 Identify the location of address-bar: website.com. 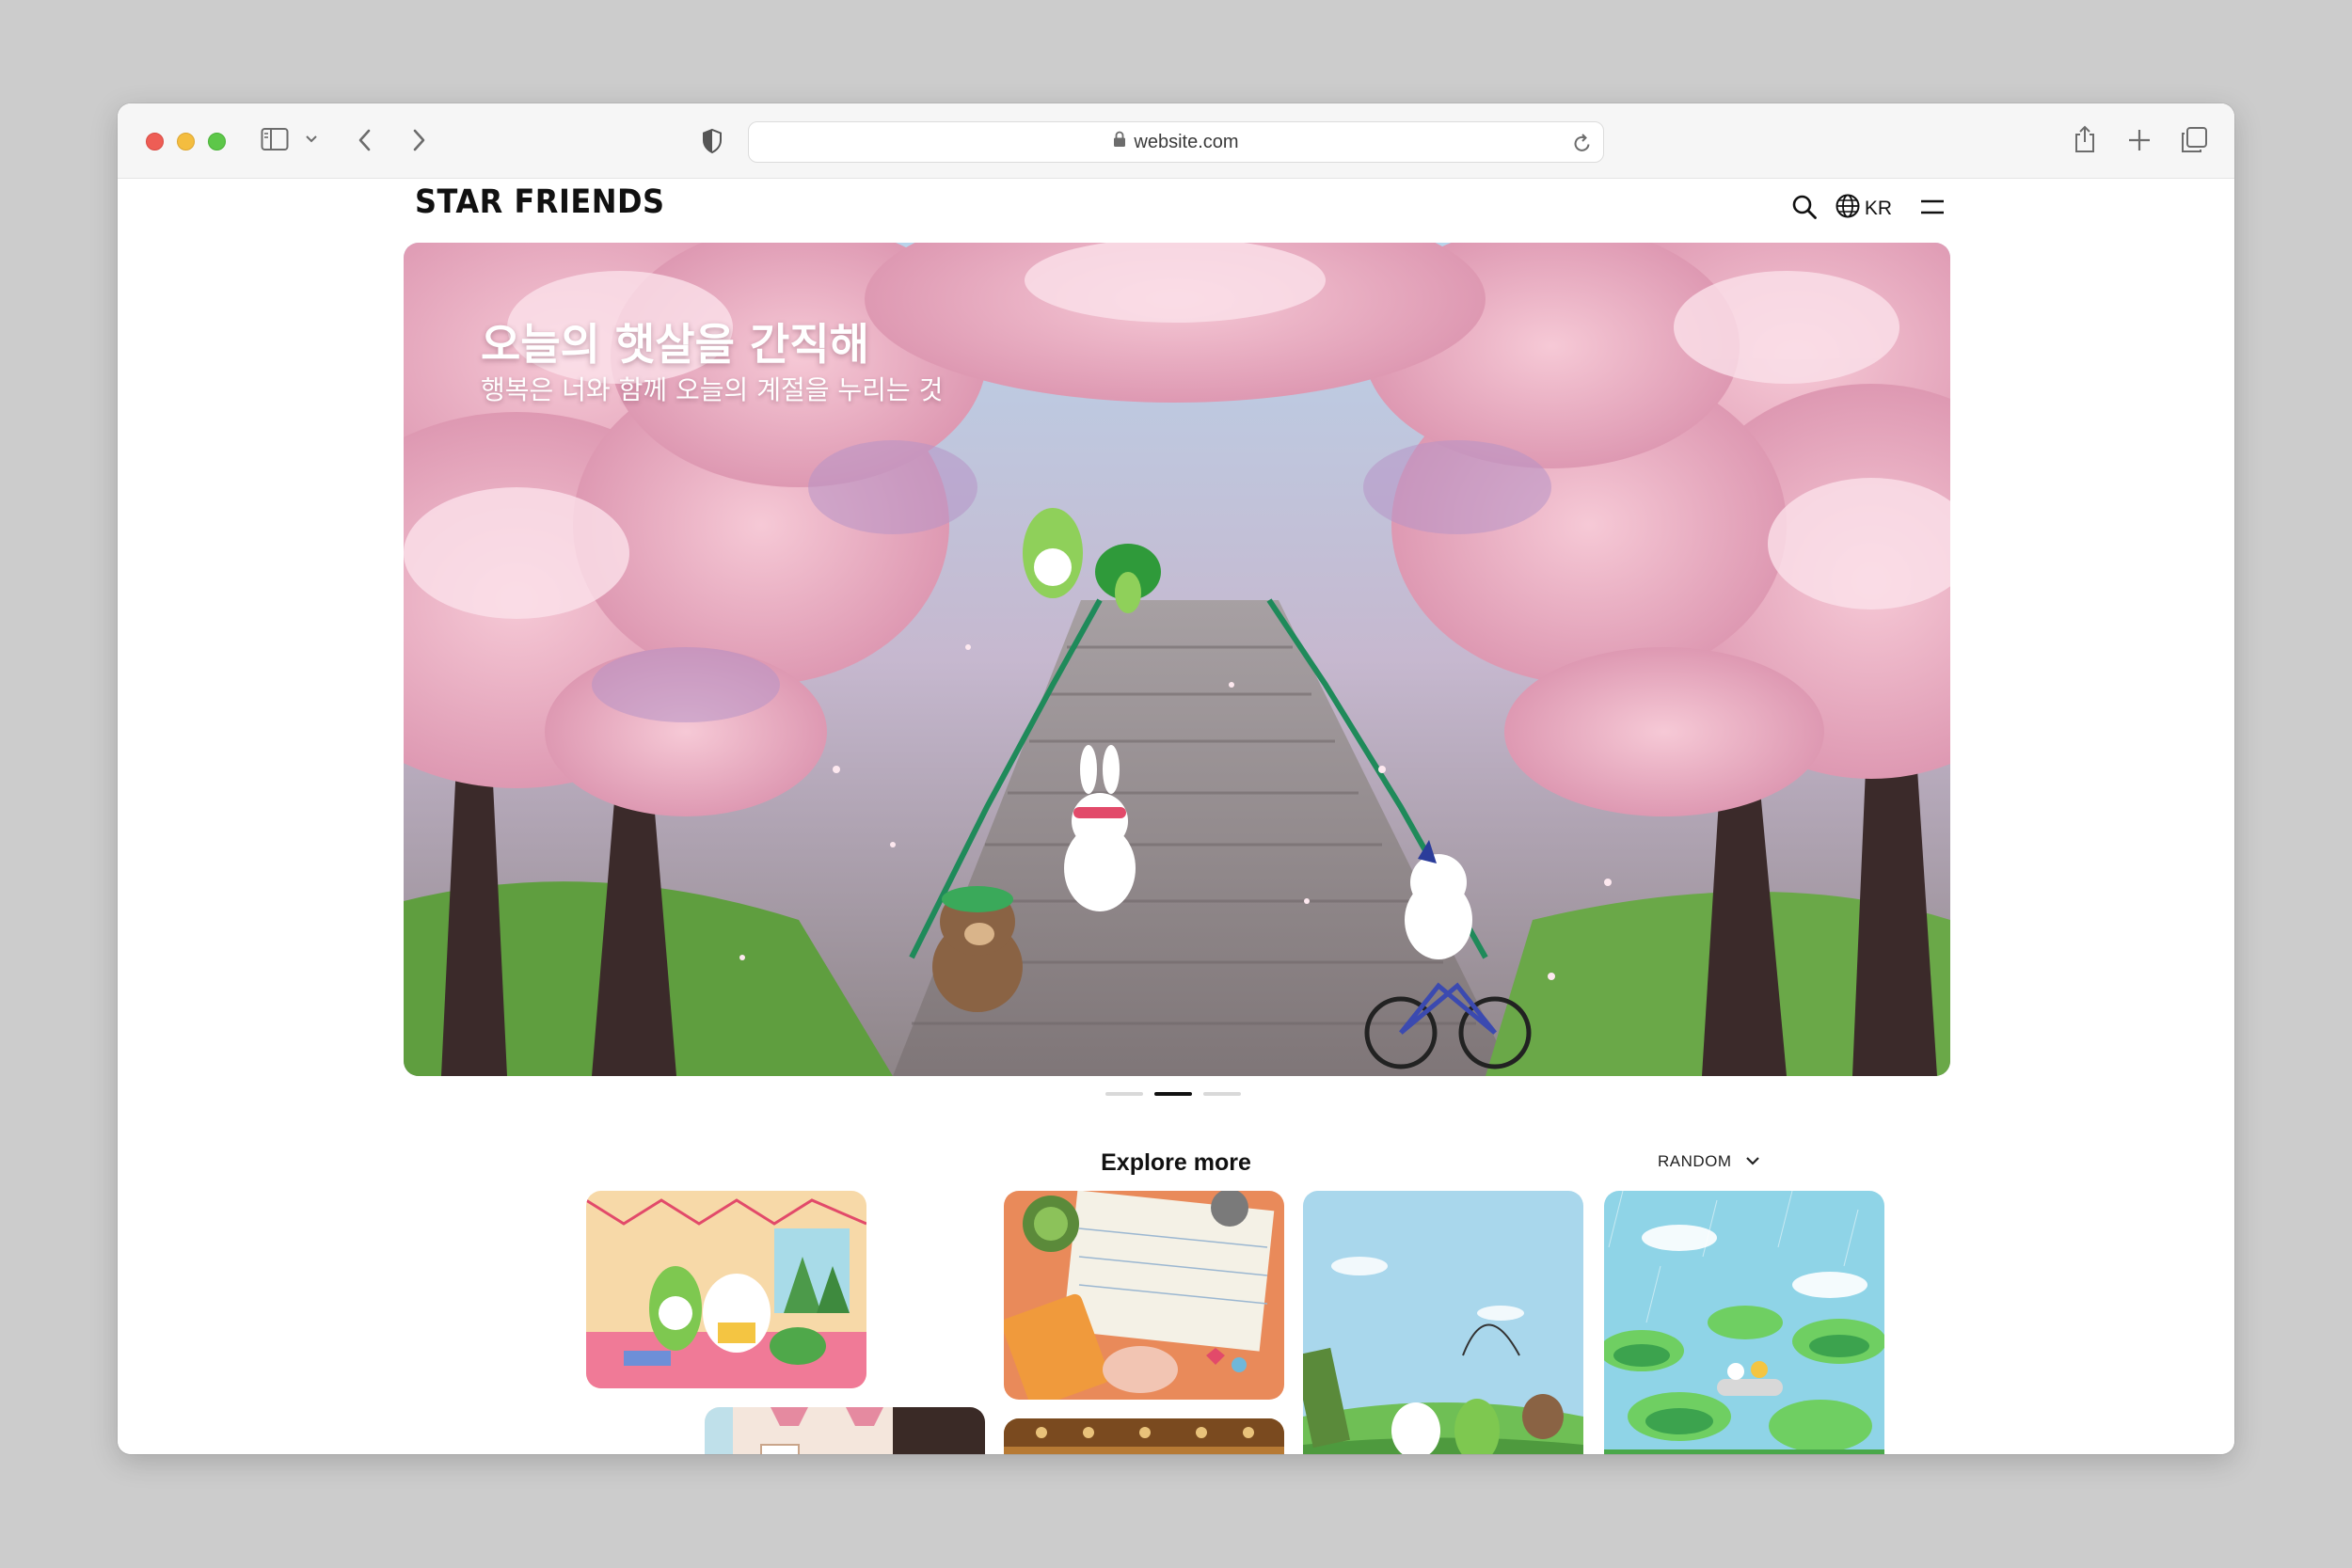
(1176, 142).